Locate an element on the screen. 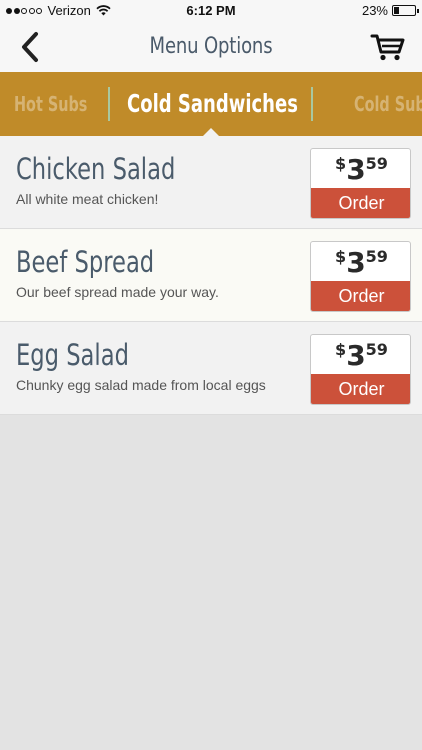 This screenshot has width=422, height=750. cart-button is located at coordinates (388, 47).